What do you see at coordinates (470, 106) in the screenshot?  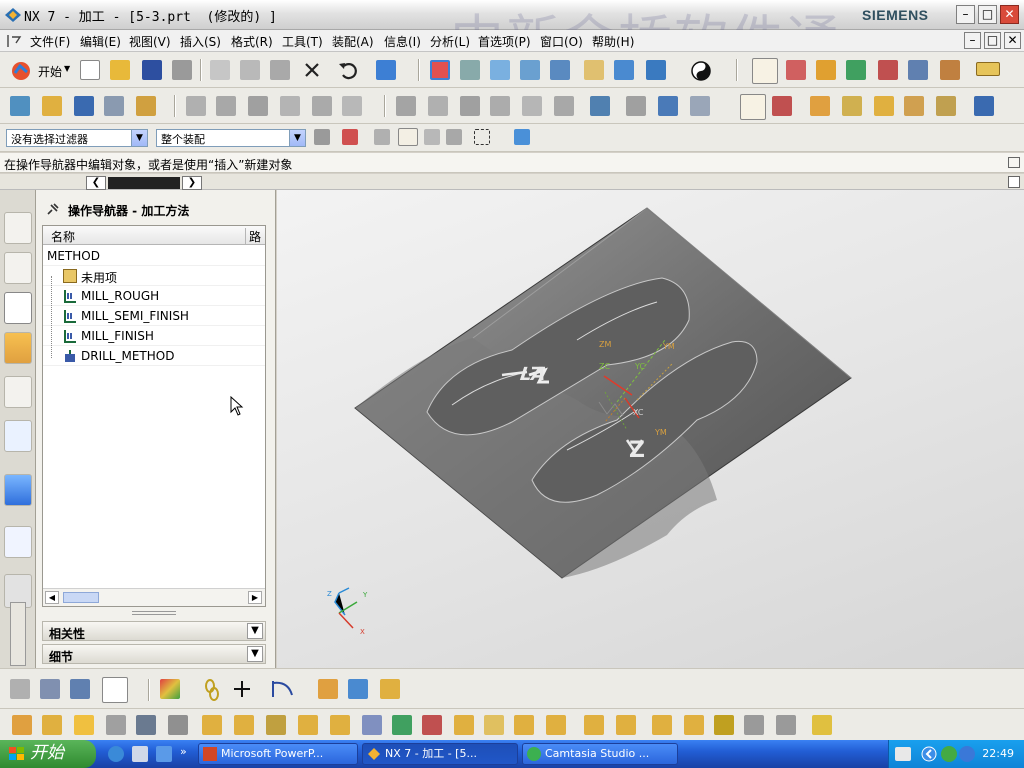 I see `post-process-icon` at bounding box center [470, 106].